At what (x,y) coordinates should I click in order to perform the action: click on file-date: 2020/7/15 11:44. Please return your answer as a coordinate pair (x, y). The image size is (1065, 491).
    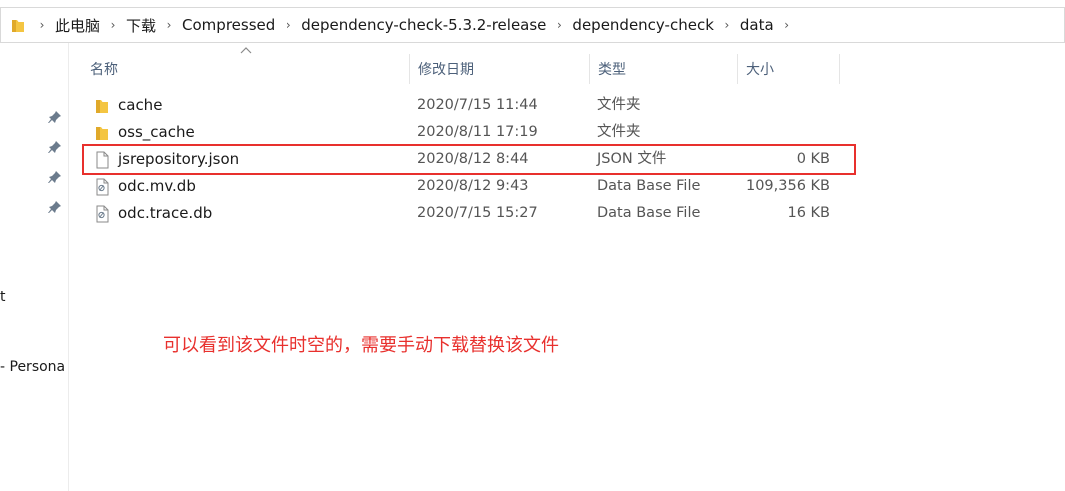
    Looking at the image, I should click on (477, 105).